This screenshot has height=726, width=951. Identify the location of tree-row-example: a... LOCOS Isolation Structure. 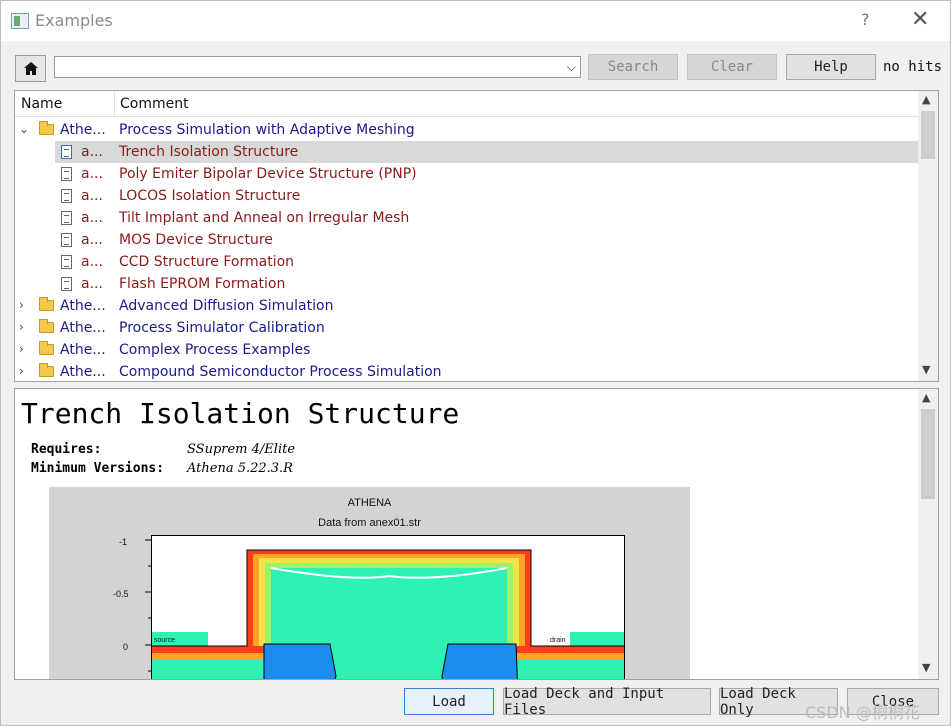
(466, 196).